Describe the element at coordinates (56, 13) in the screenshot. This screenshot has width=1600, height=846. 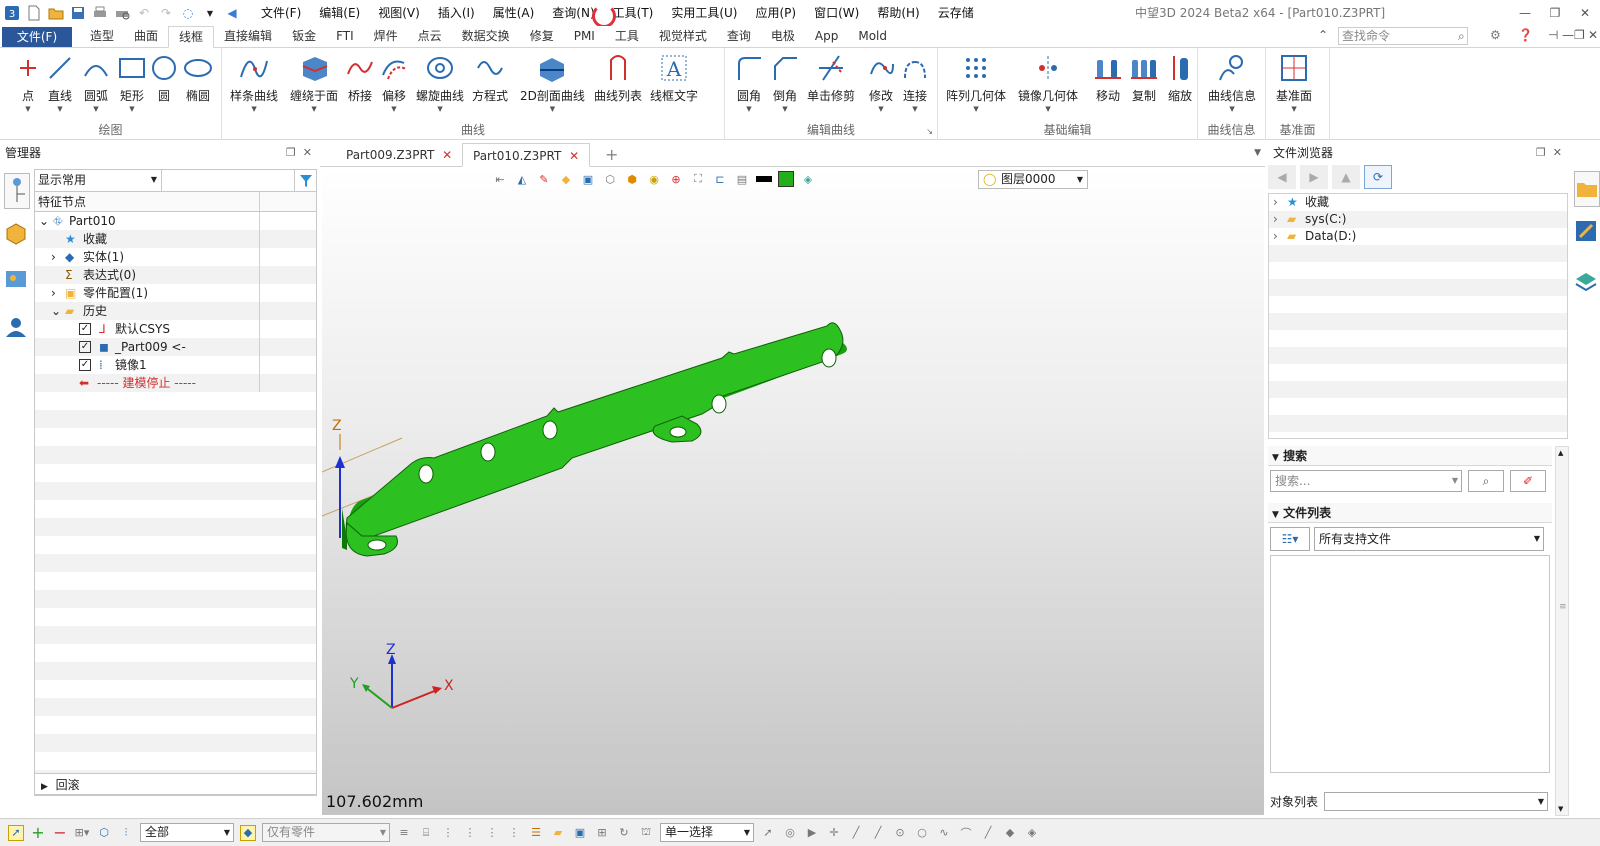
I see `open-file-icon` at that location.